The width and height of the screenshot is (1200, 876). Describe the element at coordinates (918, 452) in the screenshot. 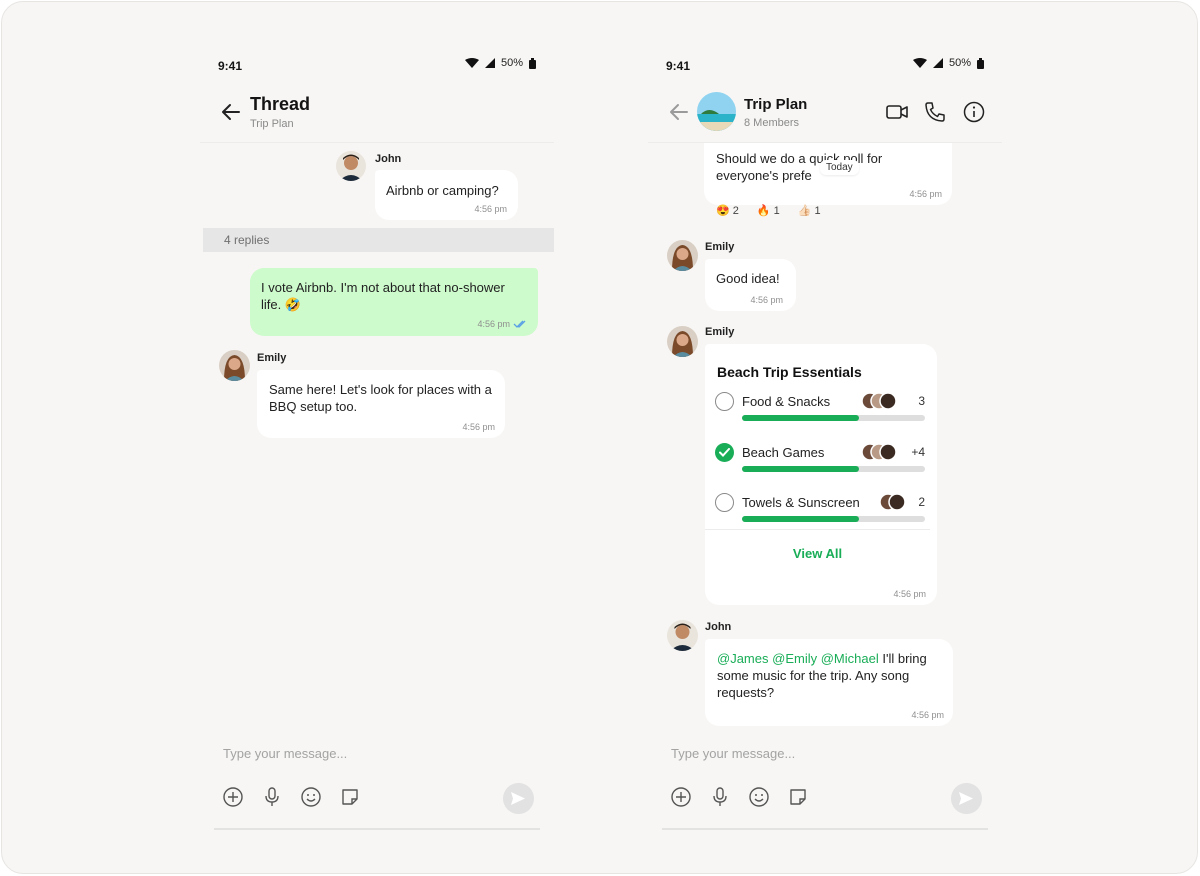

I see `poll-option-count: +4` at that location.